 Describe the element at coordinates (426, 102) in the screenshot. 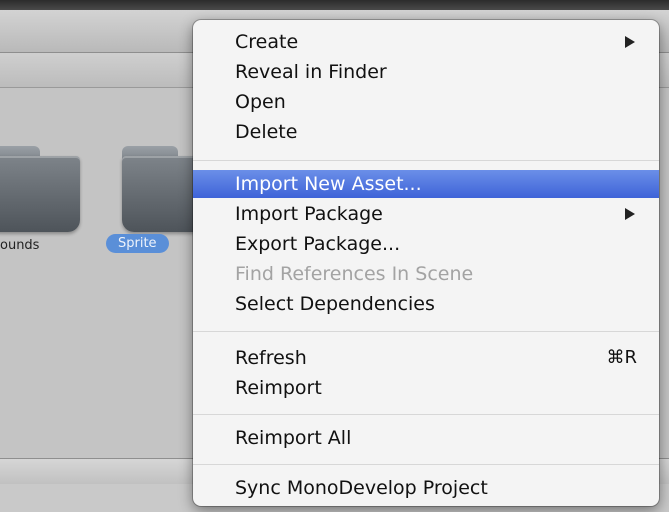

I see `menu-item-open: Open` at that location.